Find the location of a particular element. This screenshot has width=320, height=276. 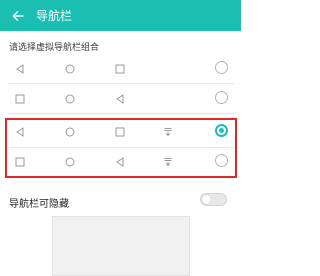

divider is located at coordinates (121, 113).